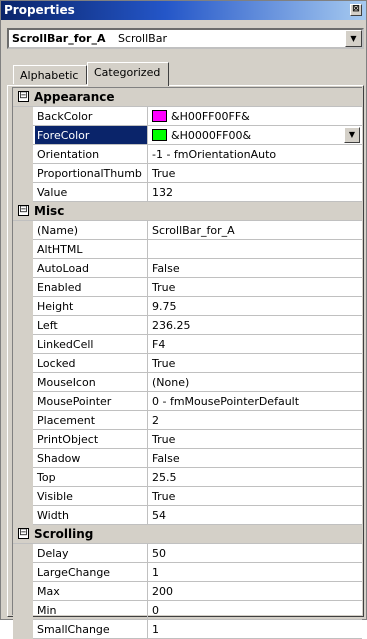  I want to click on close-icon: ⊠, so click(356, 10).